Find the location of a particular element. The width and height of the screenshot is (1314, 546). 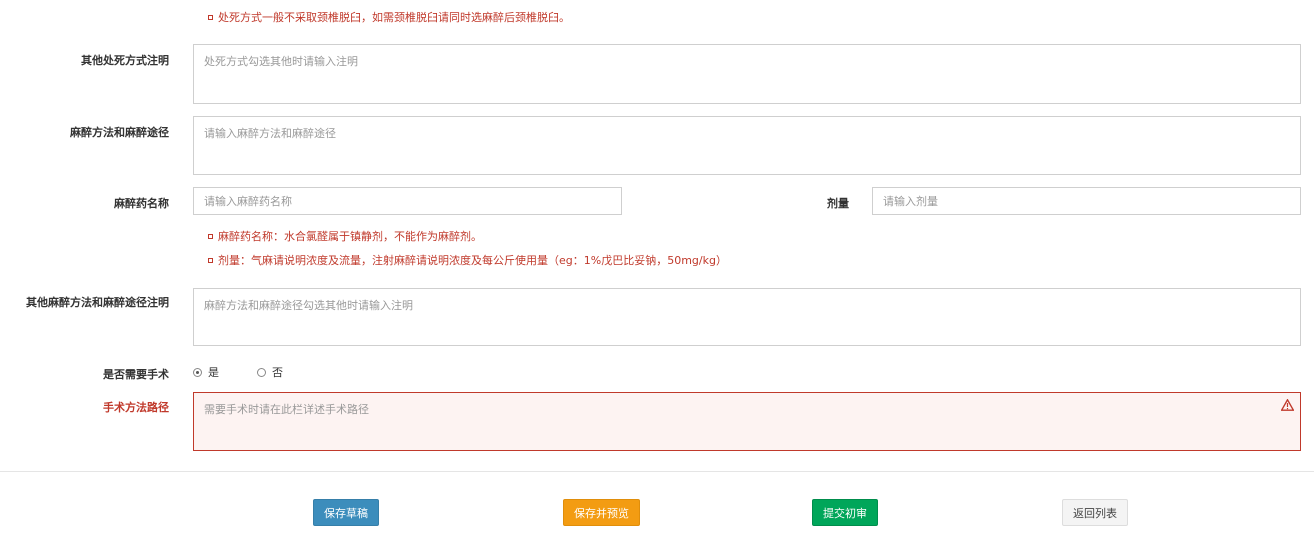

radio-checked-icon is located at coordinates (197, 372).